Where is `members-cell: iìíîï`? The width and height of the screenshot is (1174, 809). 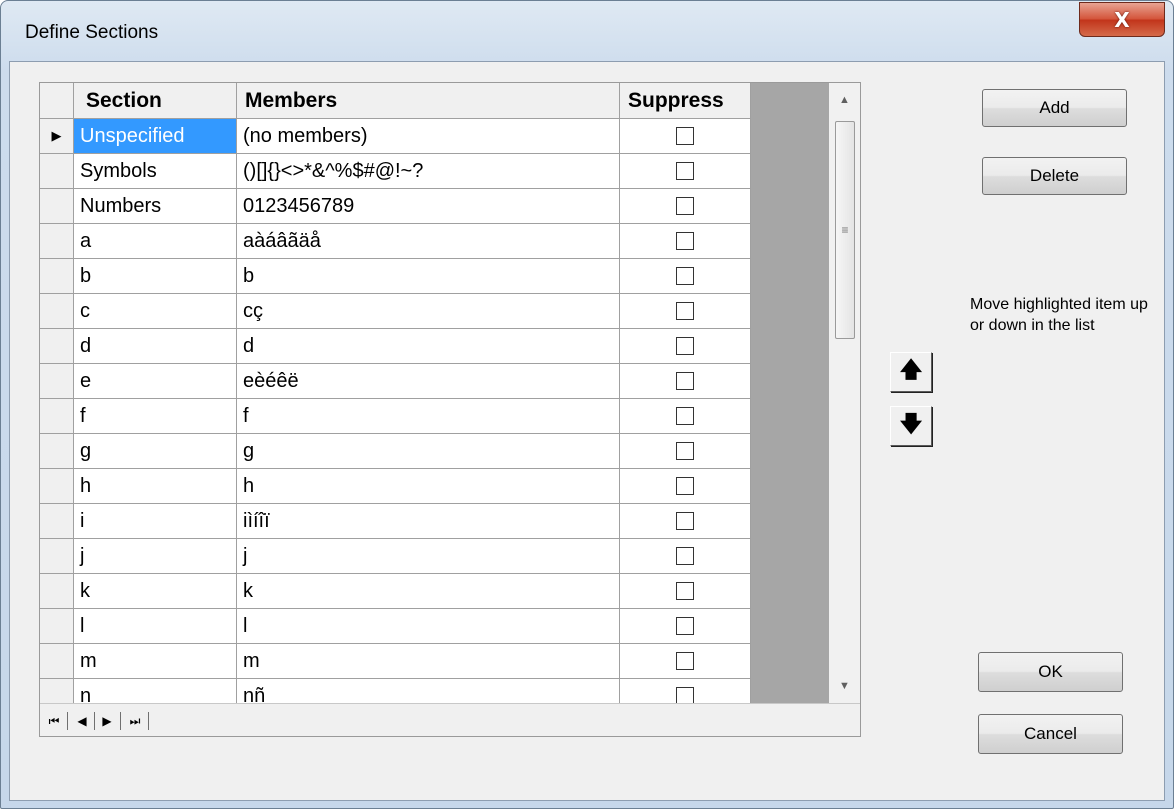 members-cell: iìíîï is located at coordinates (428, 521).